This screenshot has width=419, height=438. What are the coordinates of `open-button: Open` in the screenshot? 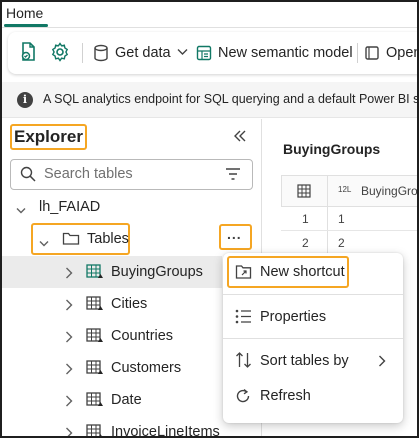 It's located at (391, 53).